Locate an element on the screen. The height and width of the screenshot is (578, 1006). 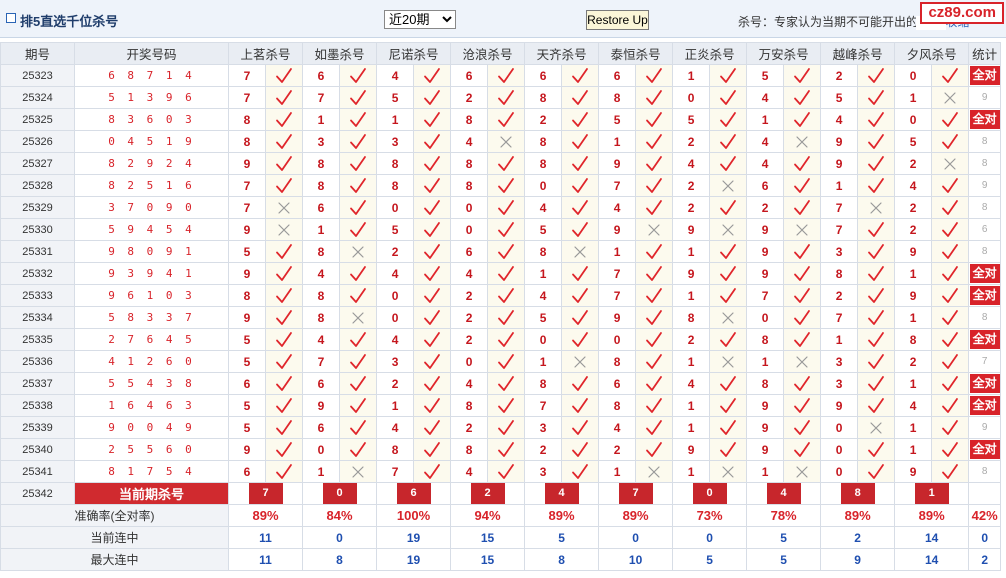
term-cell: 25325 is located at coordinates (37, 119).